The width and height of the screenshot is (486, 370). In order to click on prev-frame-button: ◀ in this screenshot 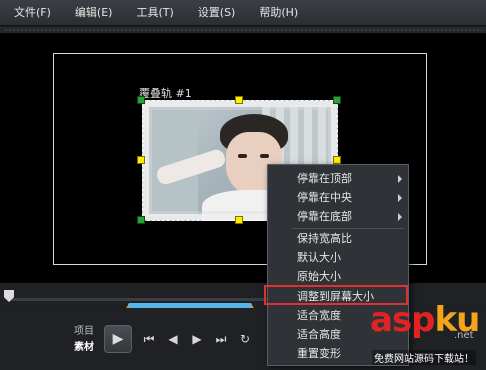, I will do `click(173, 339)`.